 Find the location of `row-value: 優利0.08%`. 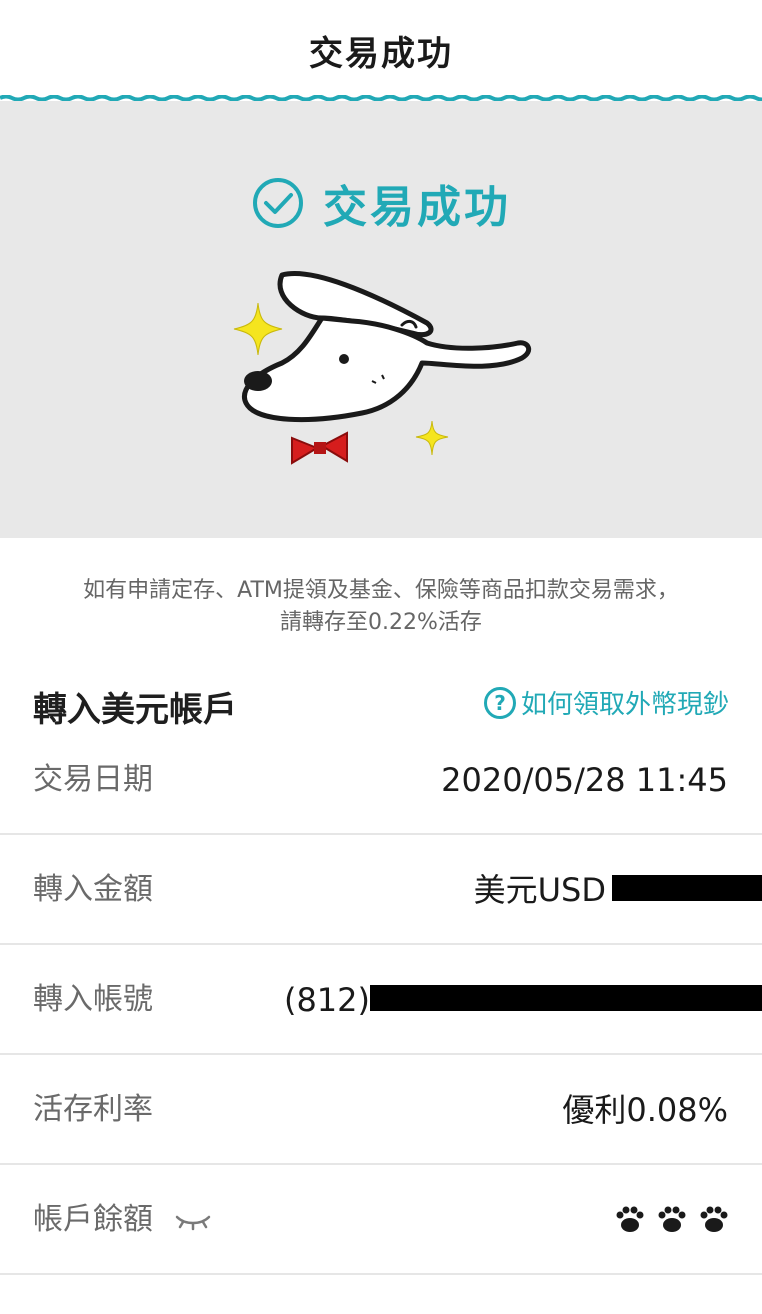

row-value: 優利0.08% is located at coordinates (645, 1110).